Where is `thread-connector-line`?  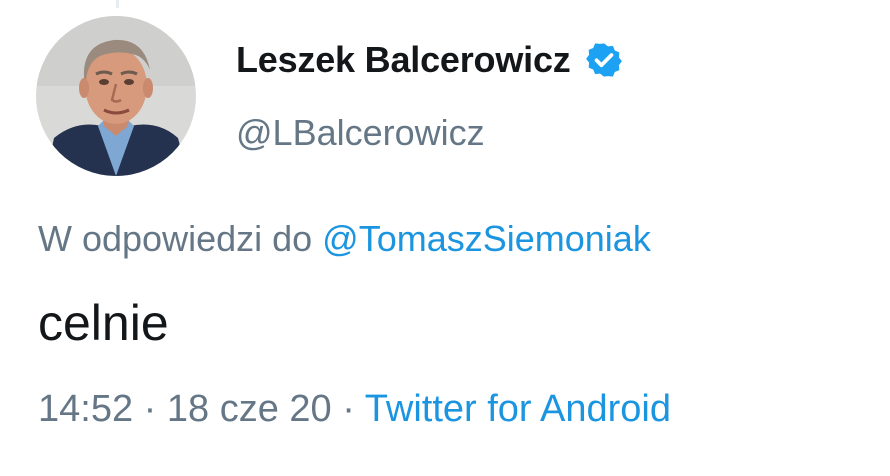
thread-connector-line is located at coordinates (117, 4).